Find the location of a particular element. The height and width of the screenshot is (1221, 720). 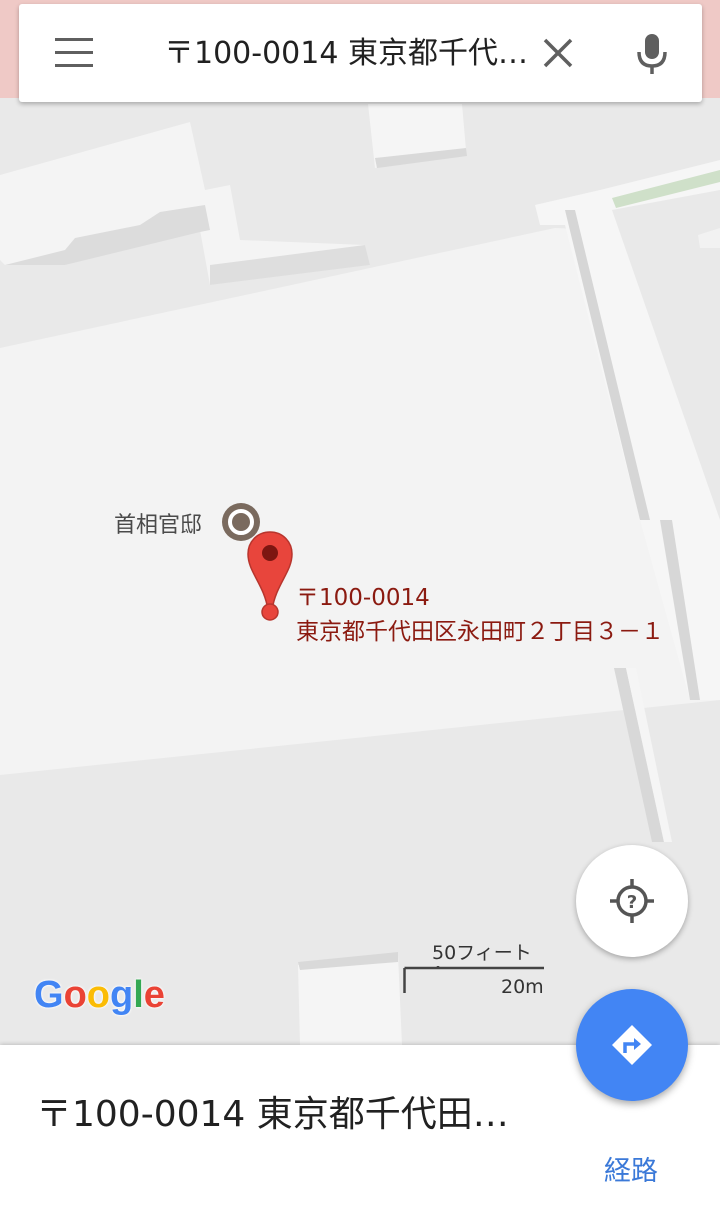

address-street: 東京都千代田区永田町２丁目３－１ is located at coordinates (480, 632).